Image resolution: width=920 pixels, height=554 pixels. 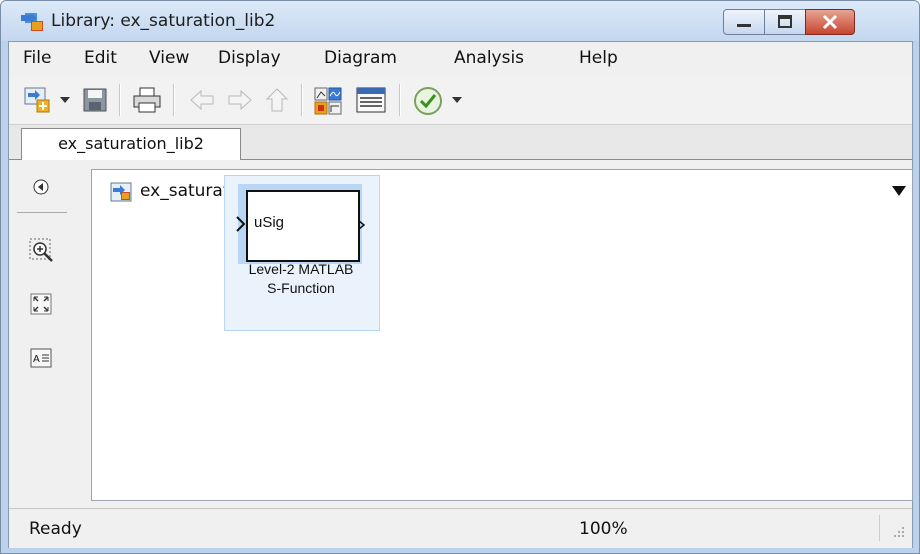 What do you see at coordinates (603, 529) in the screenshot?
I see `zoom-level: 100%` at bounding box center [603, 529].